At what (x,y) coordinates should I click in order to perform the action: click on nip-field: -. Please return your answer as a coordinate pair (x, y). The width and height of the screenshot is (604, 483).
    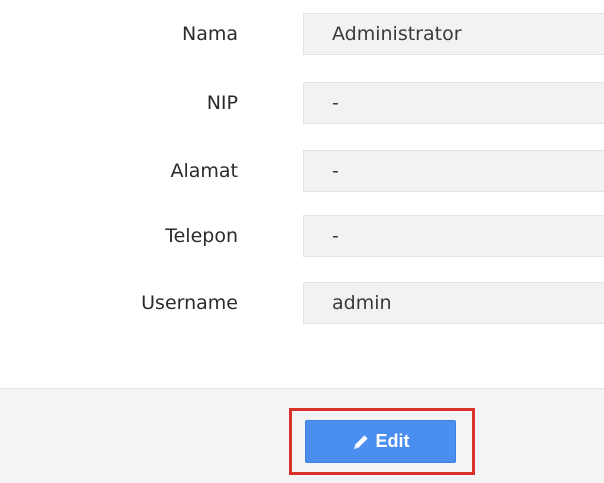
    Looking at the image, I should click on (453, 103).